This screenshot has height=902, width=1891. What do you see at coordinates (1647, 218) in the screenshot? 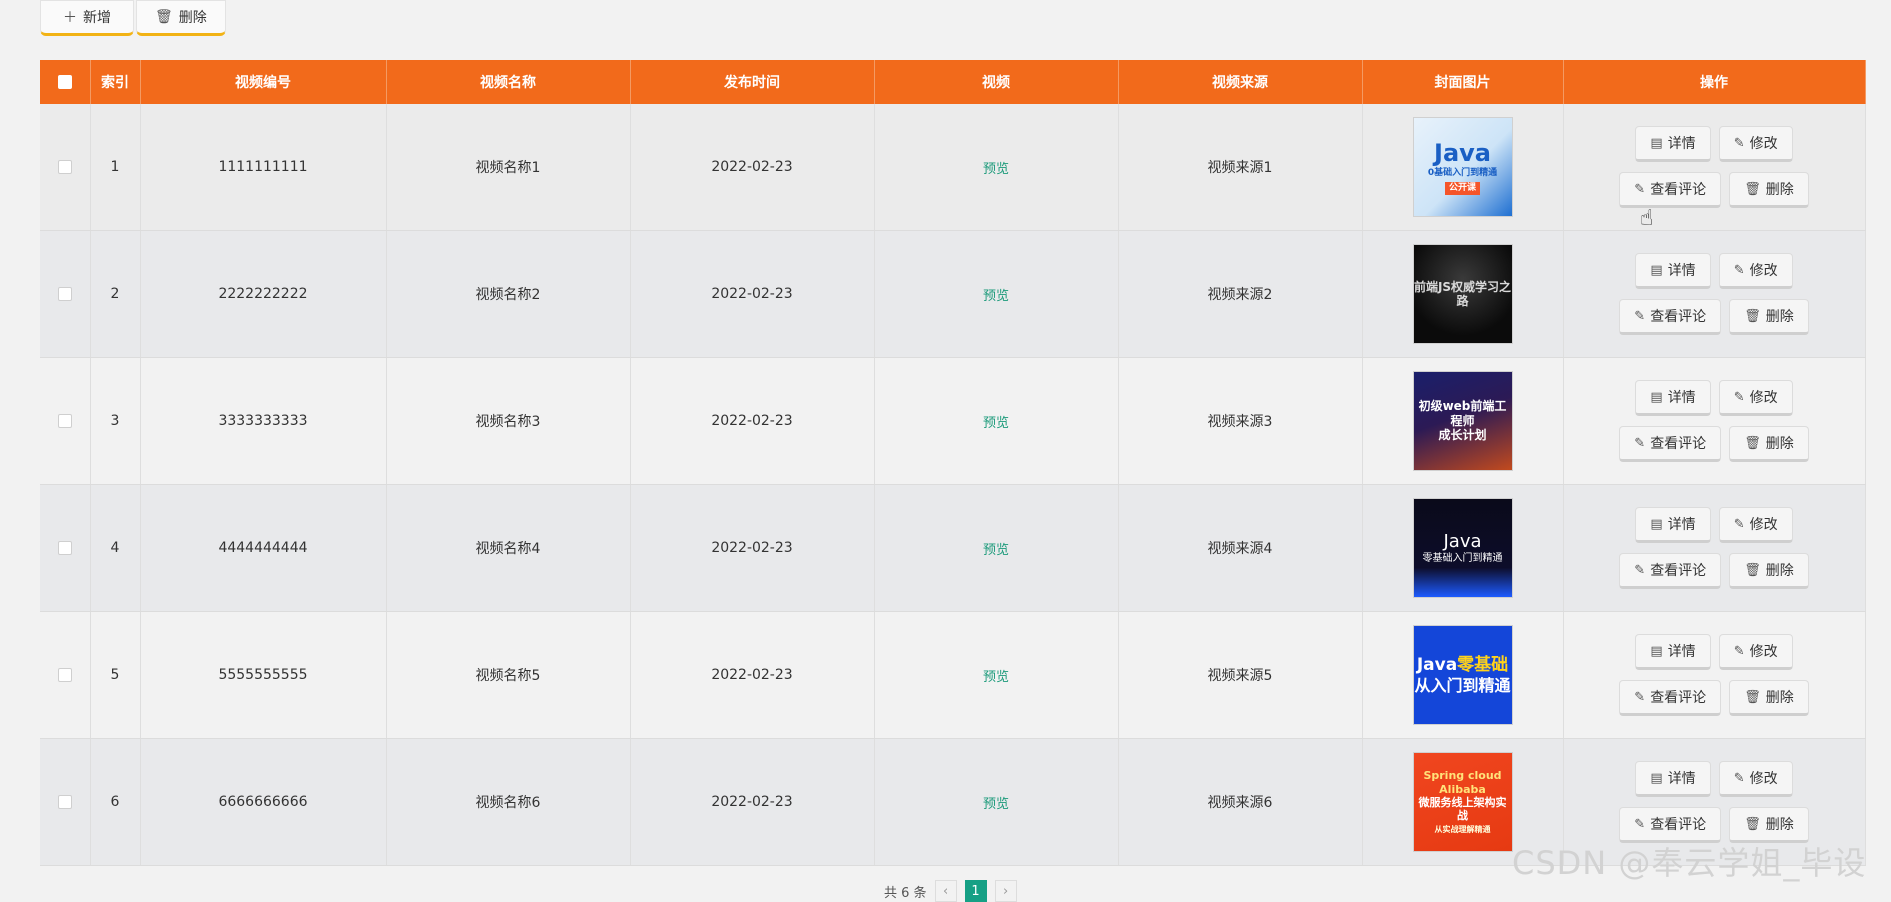
I see `hand-cursor-icon: ☝` at bounding box center [1647, 218].